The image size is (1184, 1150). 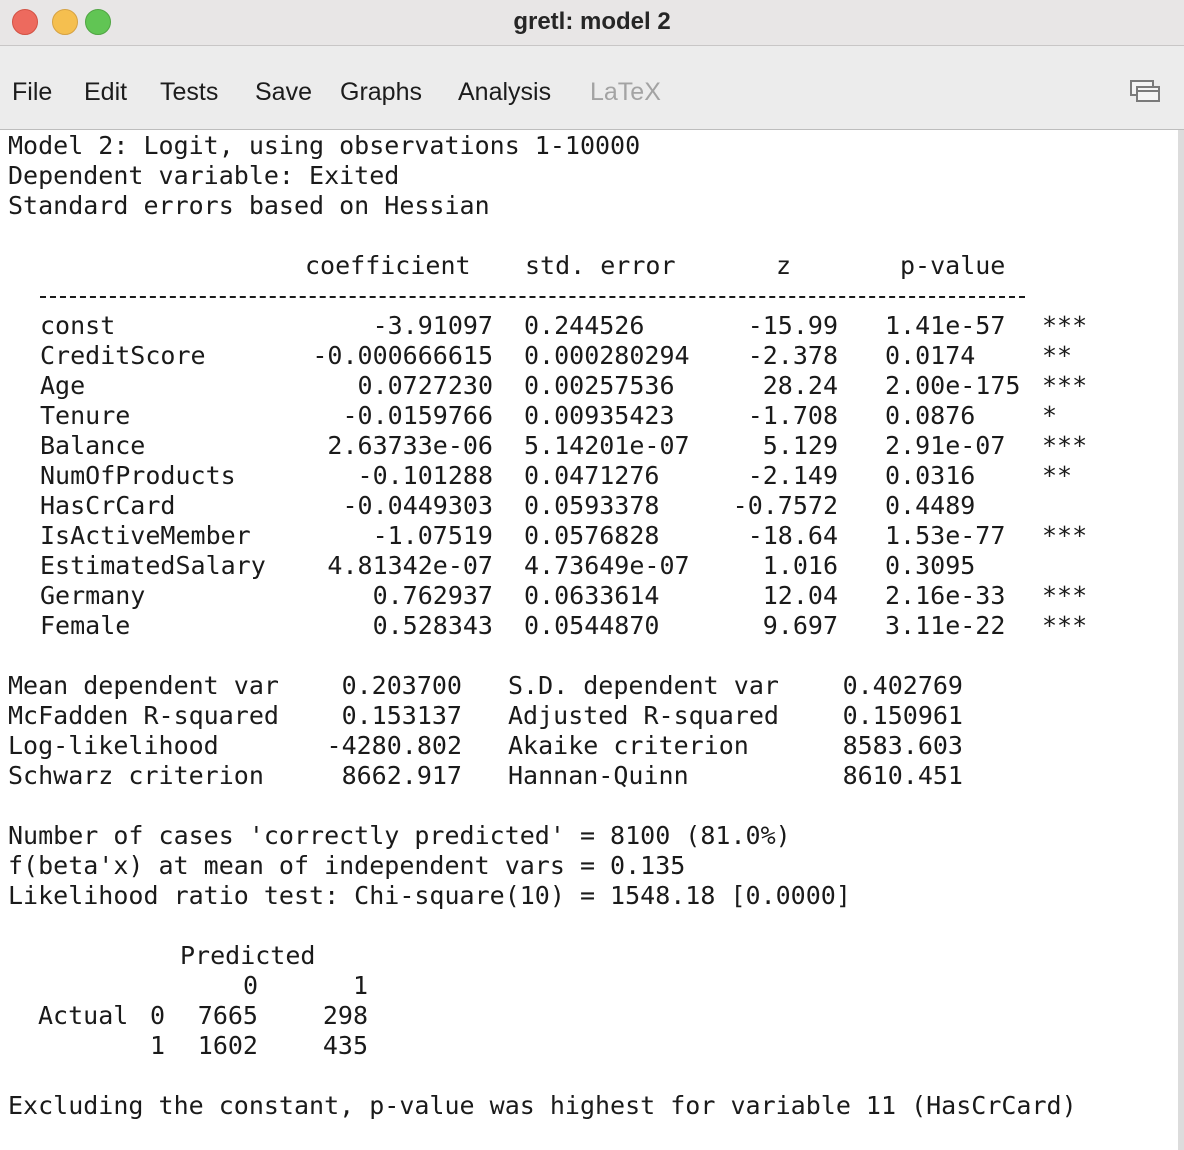 What do you see at coordinates (785, 505) in the screenshot?
I see `z-value: -0.7572` at bounding box center [785, 505].